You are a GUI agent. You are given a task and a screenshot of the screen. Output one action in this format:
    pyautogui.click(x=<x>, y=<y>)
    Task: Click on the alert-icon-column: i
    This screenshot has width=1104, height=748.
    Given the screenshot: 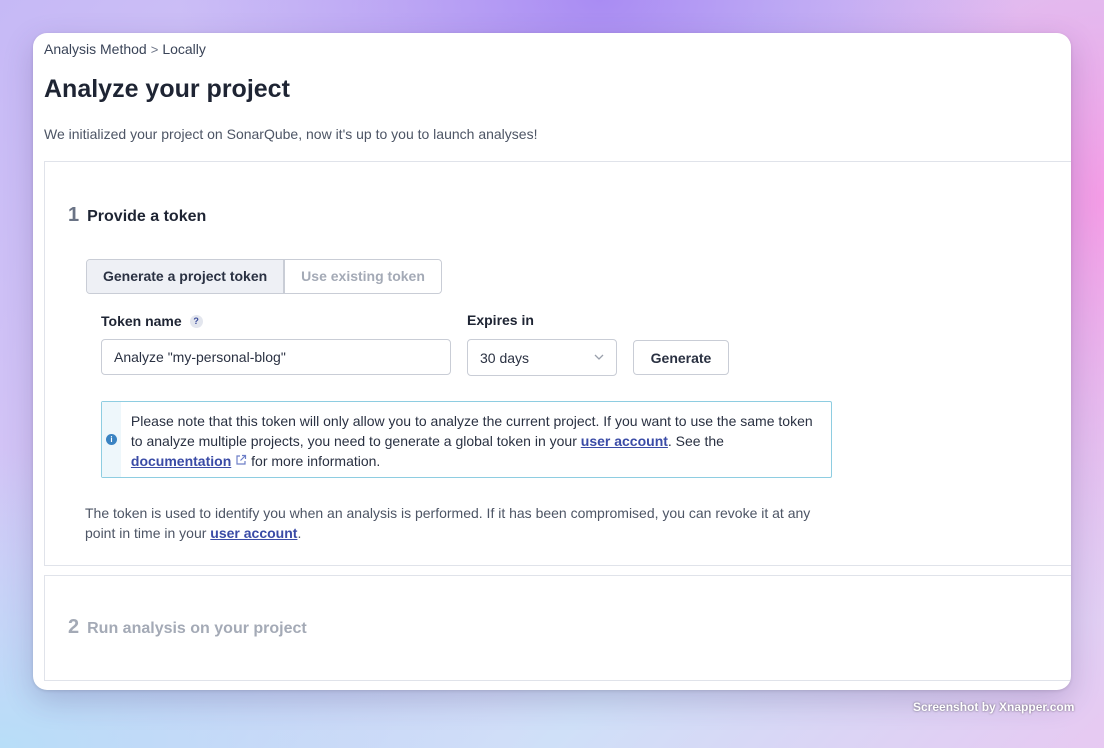 What is the action you would take?
    pyautogui.click(x=111, y=439)
    